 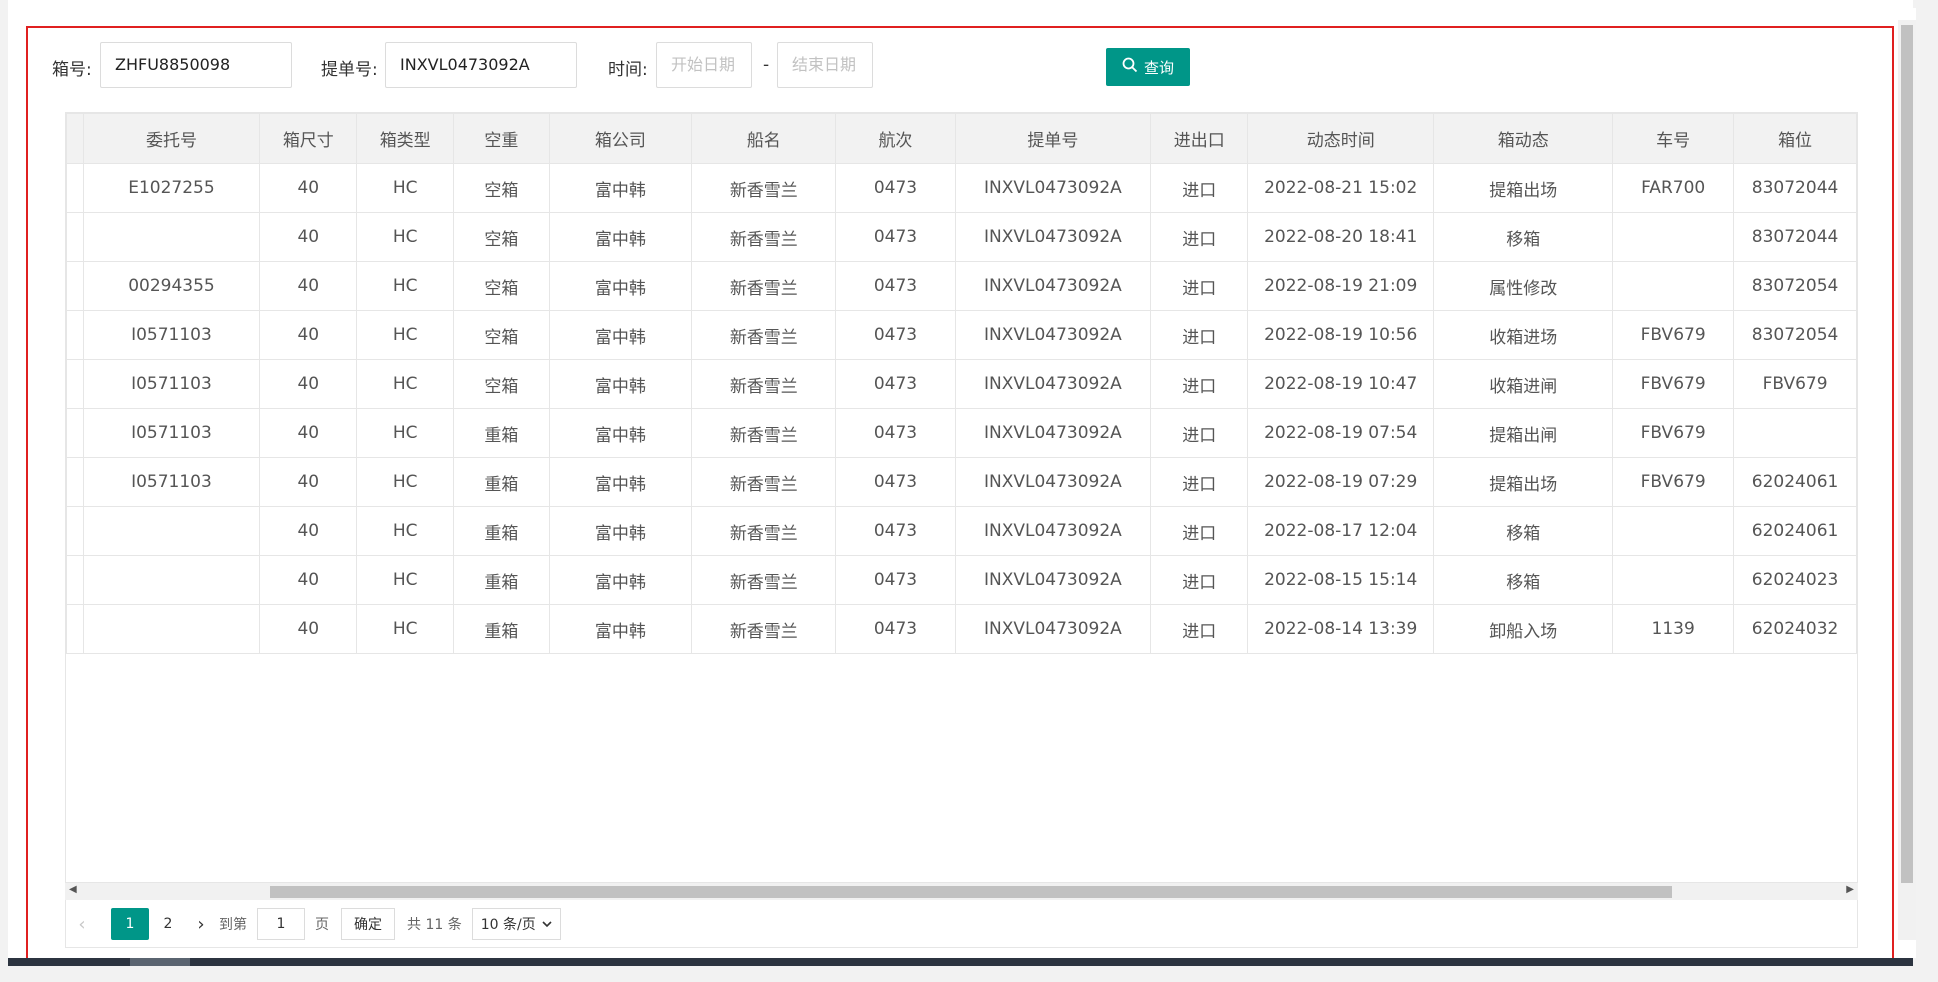 I want to click on table-cell: 2022-08-15 15:14, so click(x=1341, y=580).